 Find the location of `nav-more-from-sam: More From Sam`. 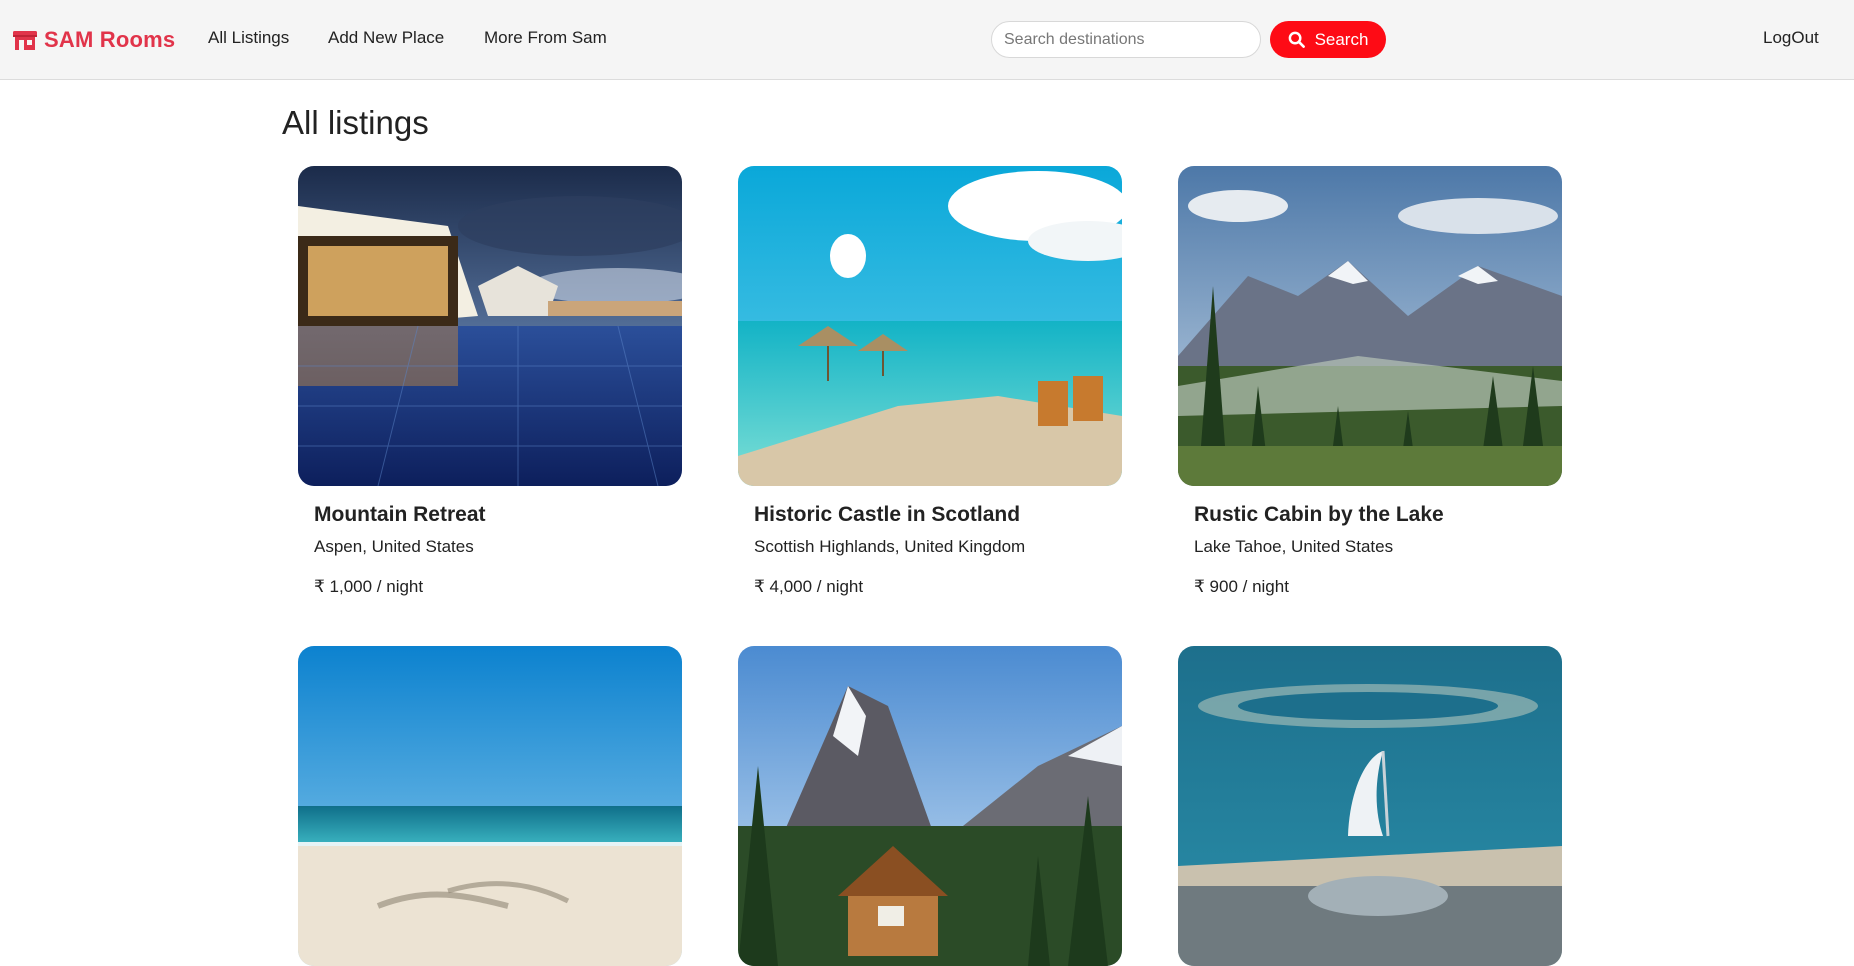

nav-more-from-sam: More From Sam is located at coordinates (545, 38).